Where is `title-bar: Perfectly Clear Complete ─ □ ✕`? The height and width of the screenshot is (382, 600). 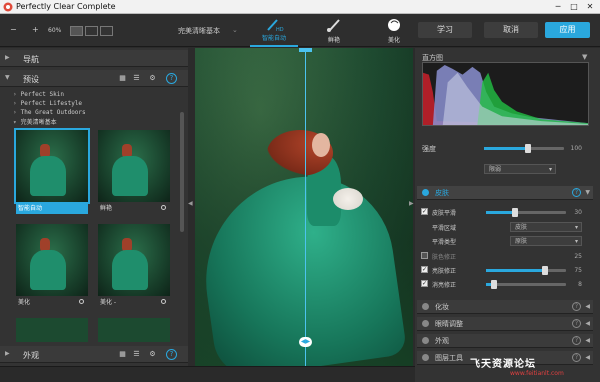
title-bar: Perfectly Clear Complete ─ □ ✕ is located at coordinates (300, 7).